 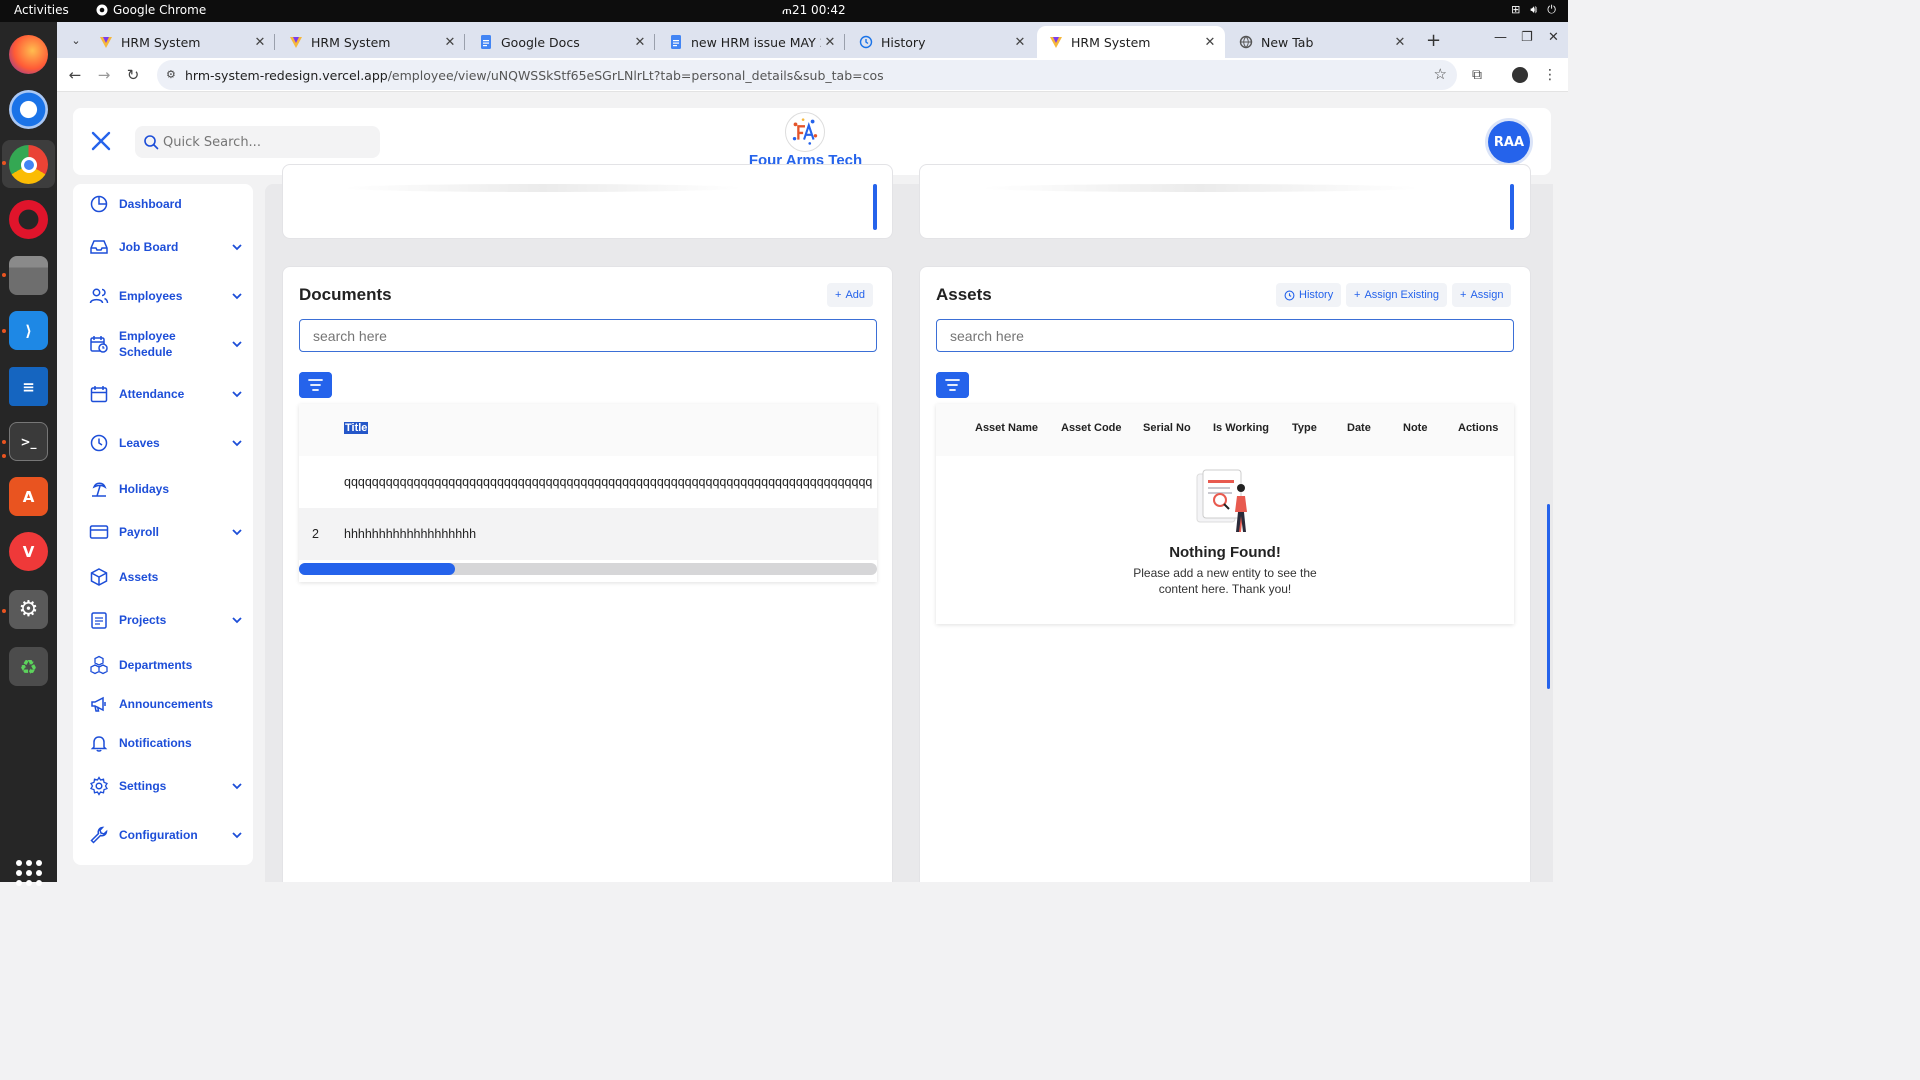 I want to click on firefox-icon, so click(x=28, y=54).